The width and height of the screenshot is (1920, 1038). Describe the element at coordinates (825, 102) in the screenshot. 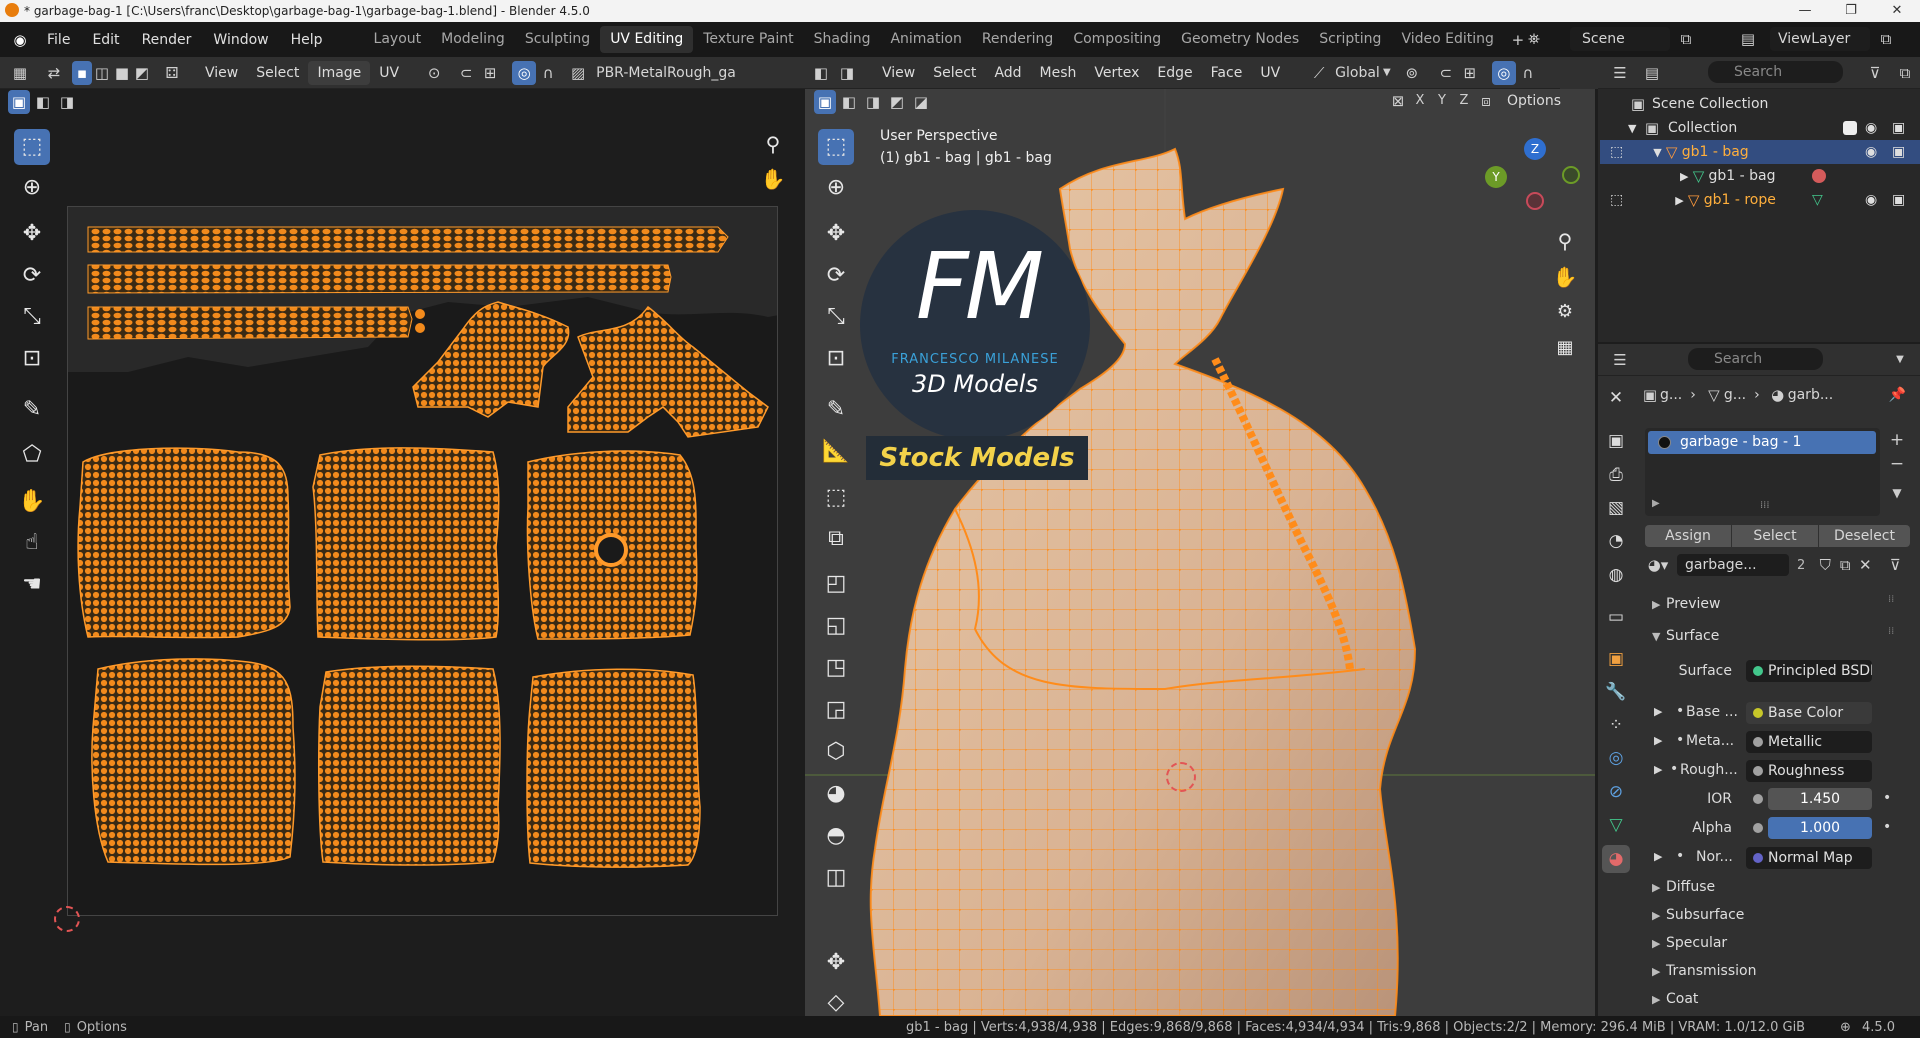

I see `vp-select-new-icon: ▣` at that location.